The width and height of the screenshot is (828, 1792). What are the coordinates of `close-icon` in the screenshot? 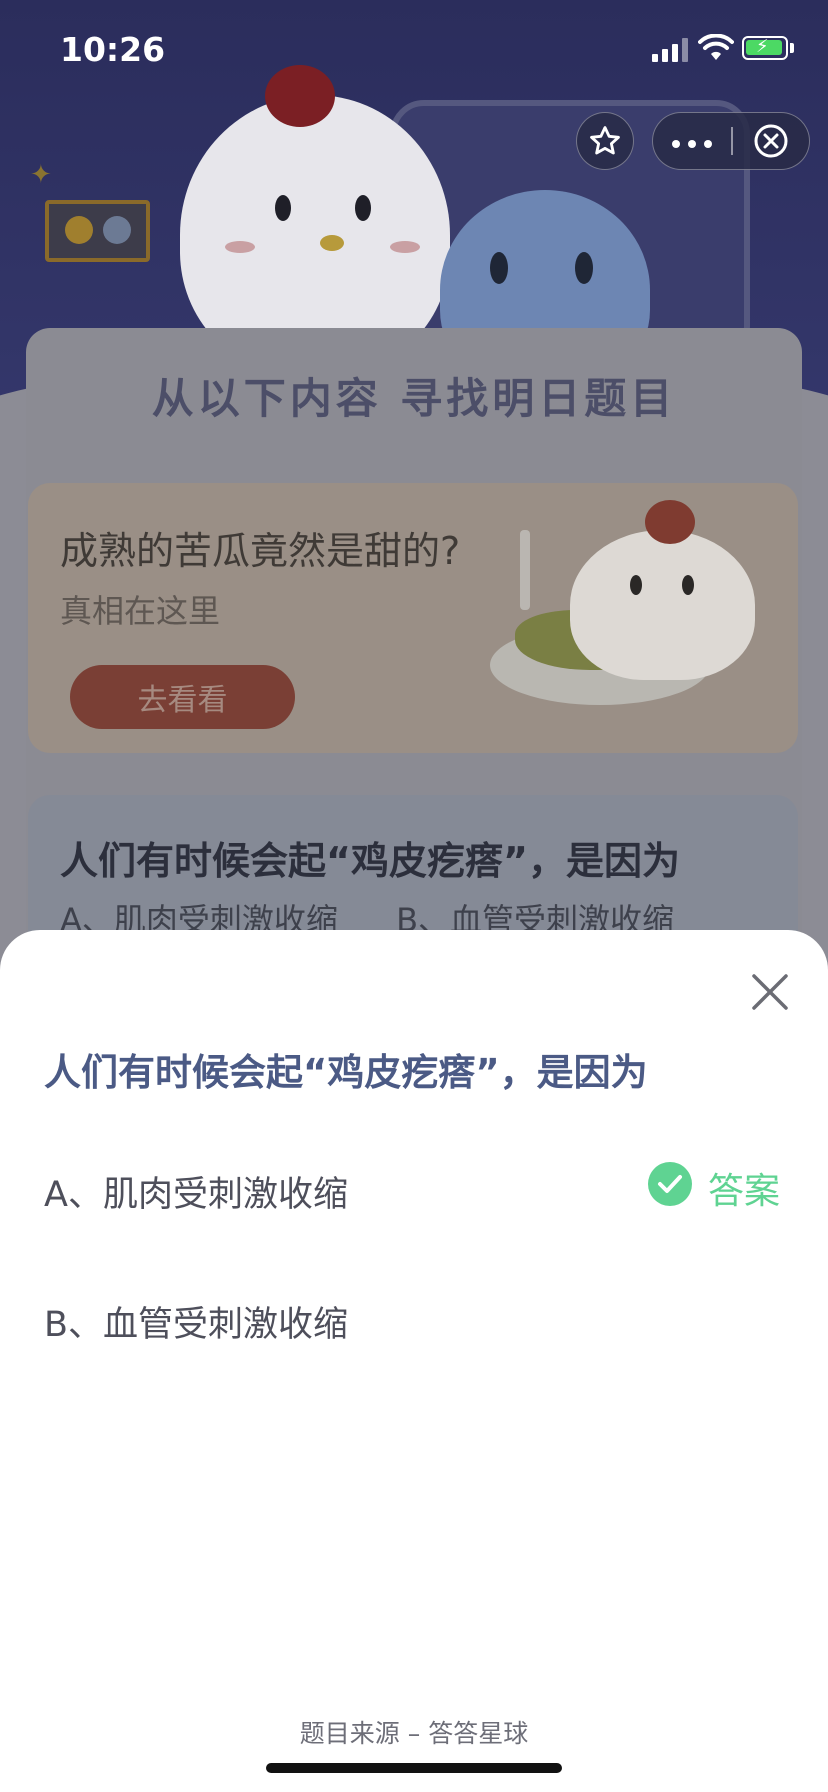 It's located at (770, 992).